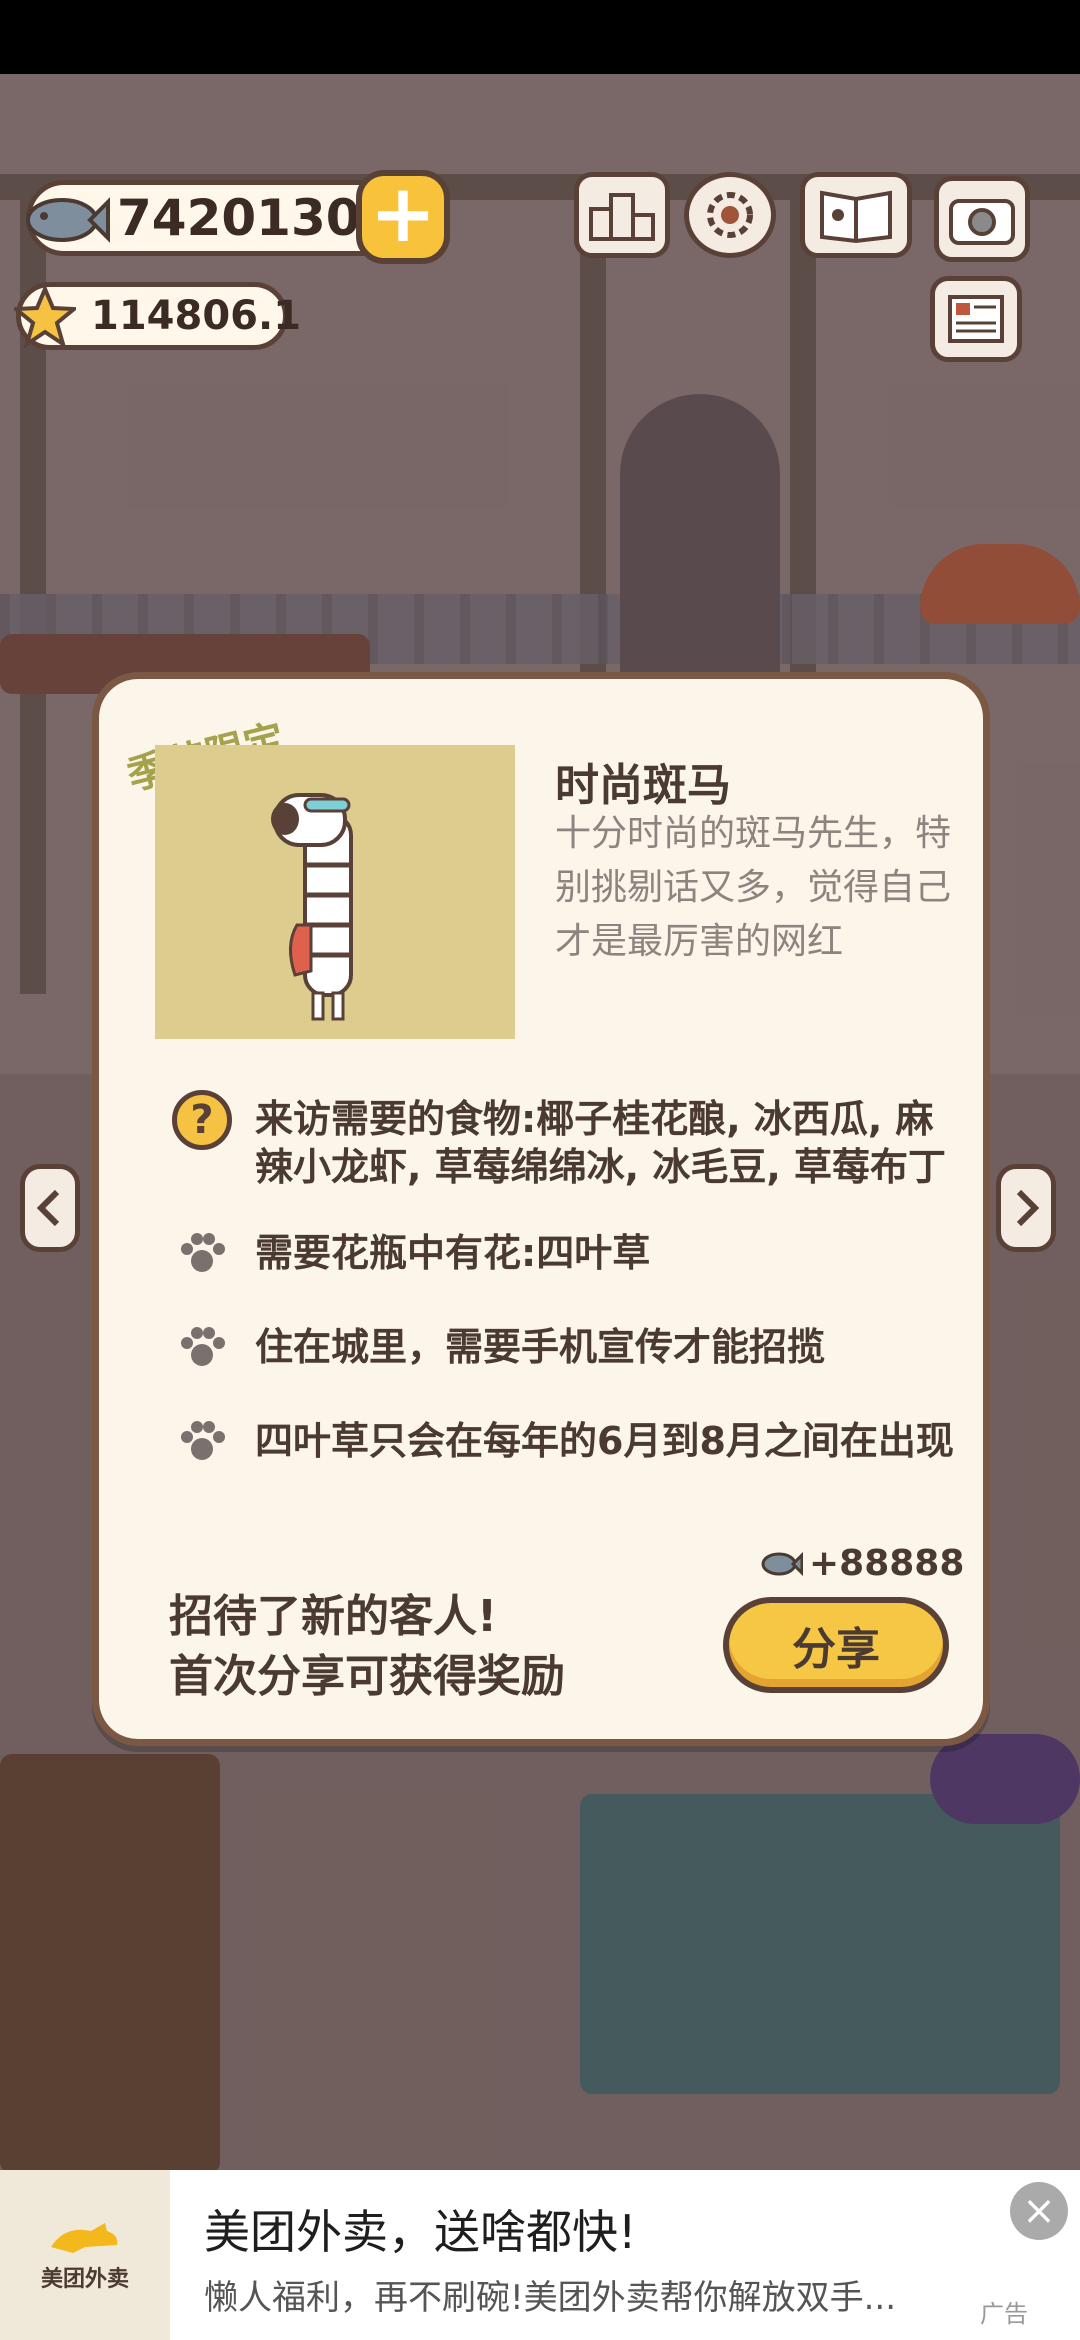 This screenshot has width=1080, height=2340. Describe the element at coordinates (753, 887) in the screenshot. I see `guest-description: 十分时尚的斑马先生，特别挑剔话又多，觉得自己才是最厉害的网红` at that location.